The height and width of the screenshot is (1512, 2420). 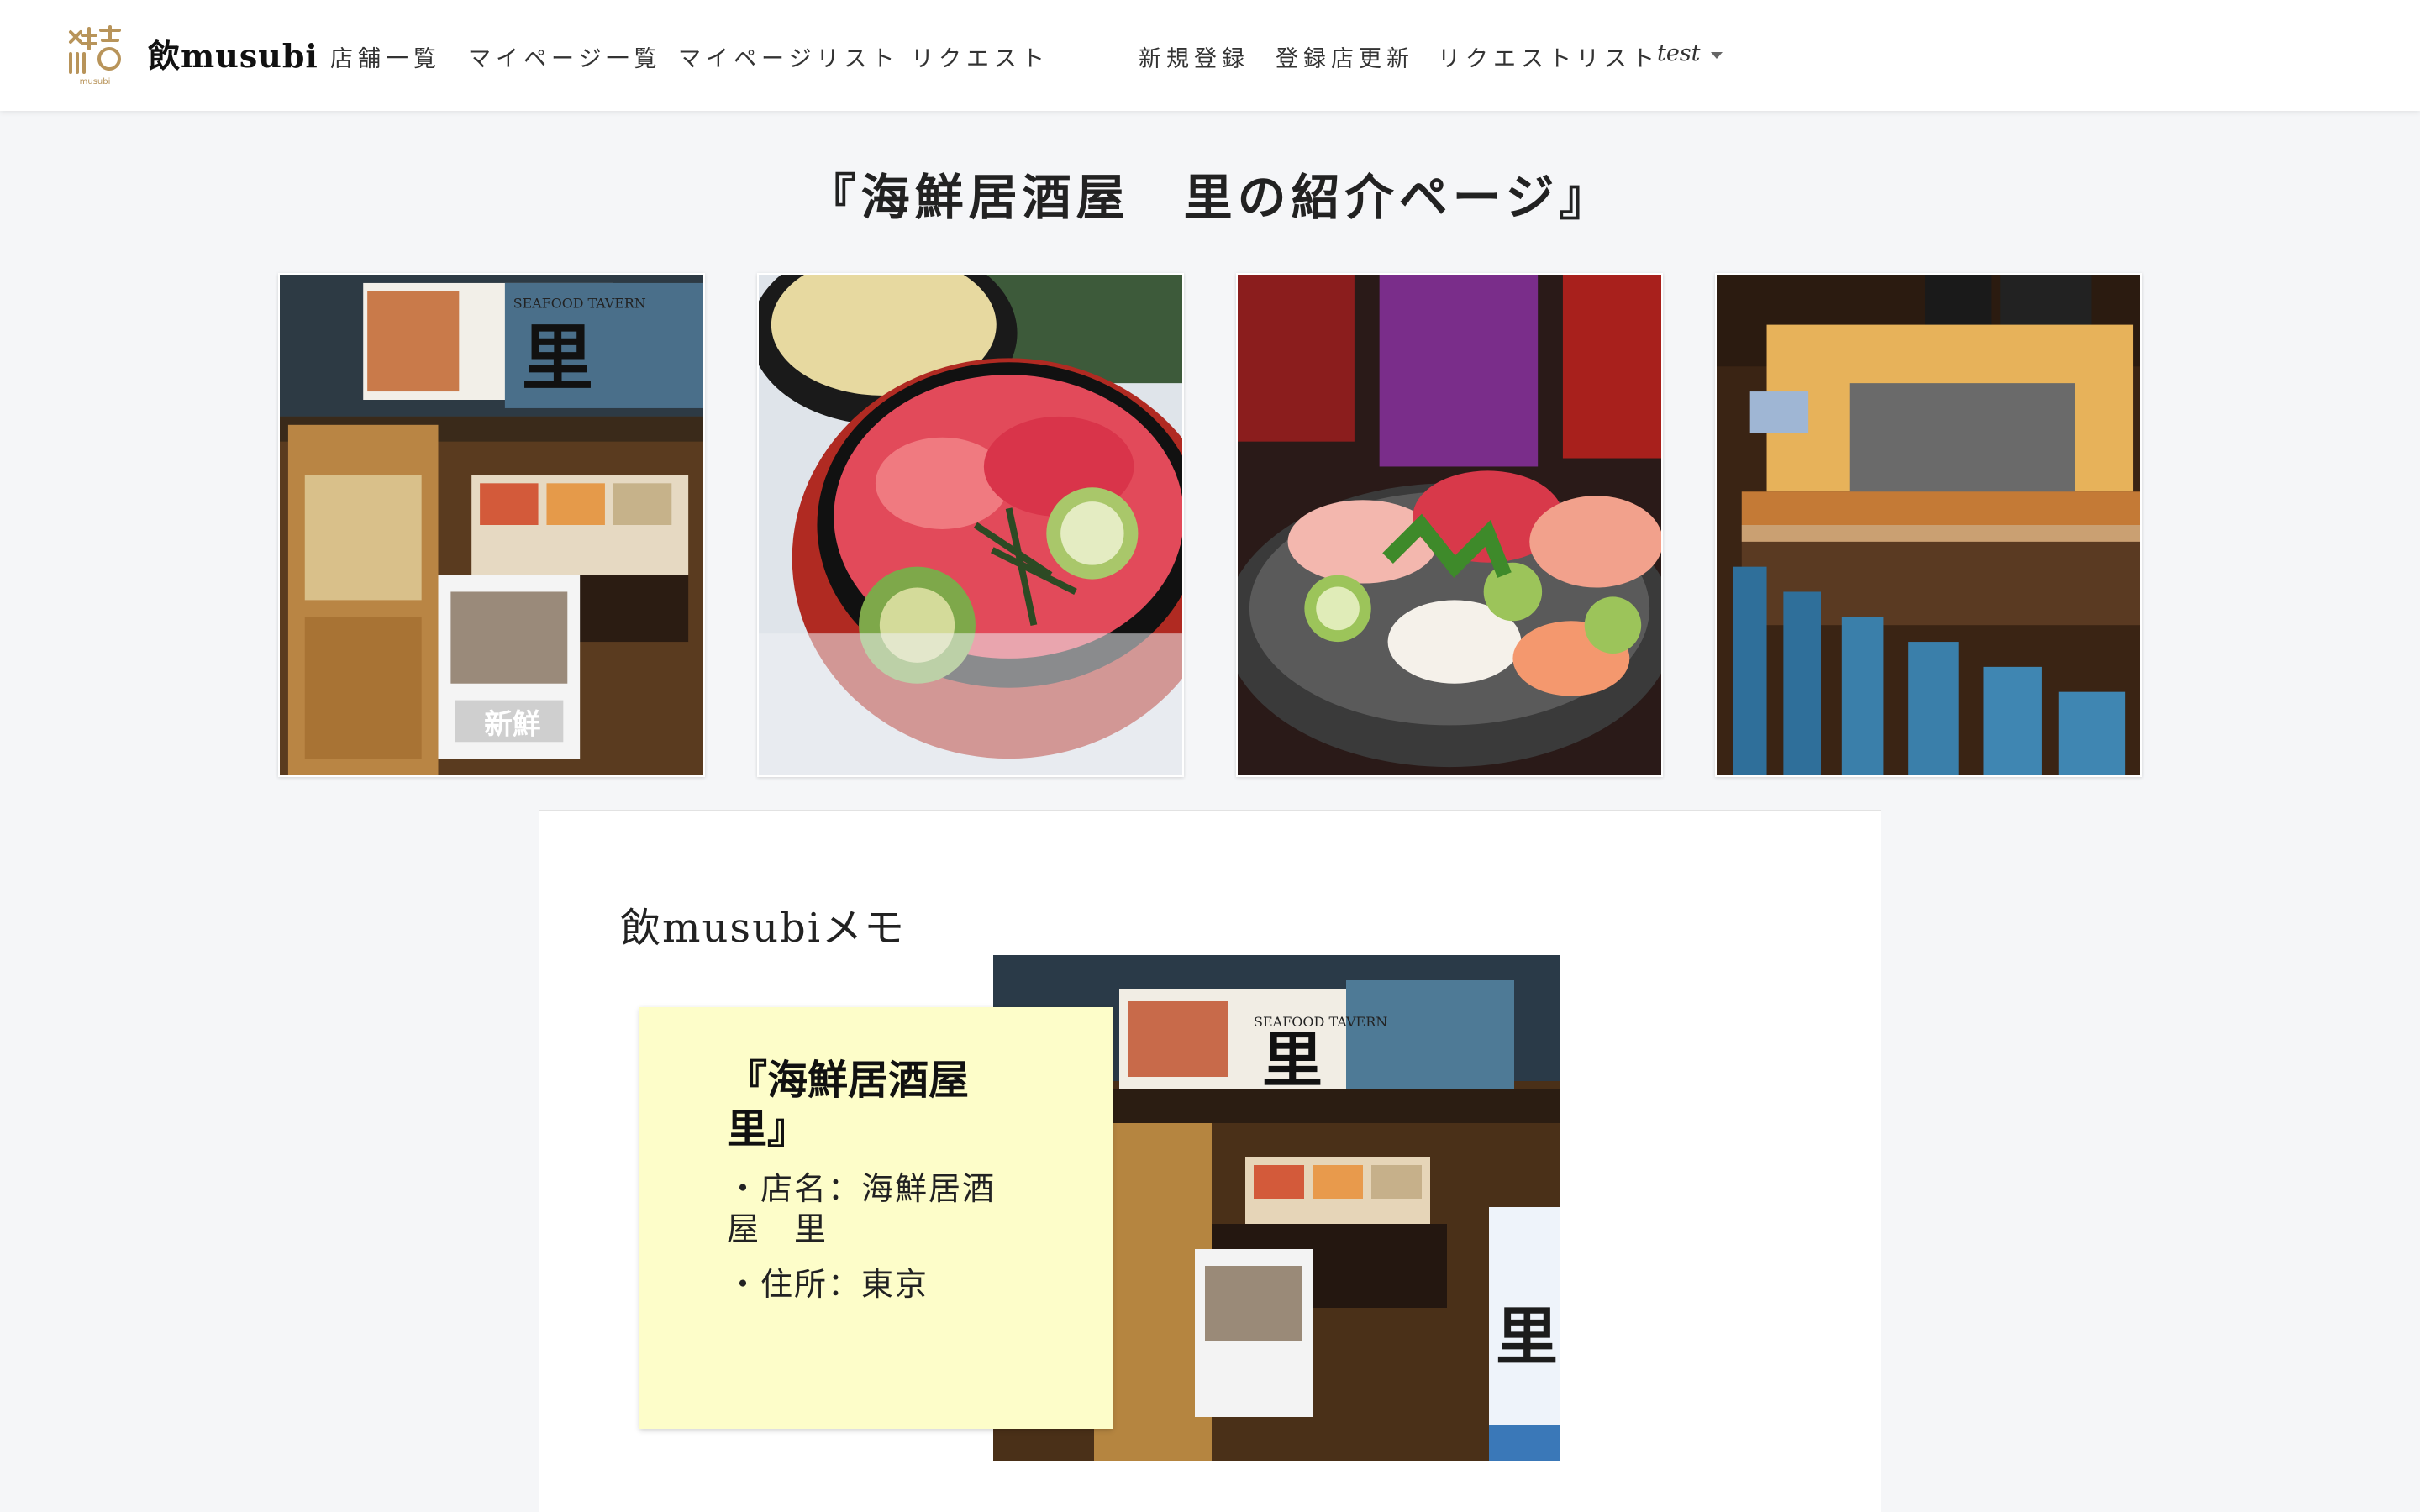 What do you see at coordinates (1679, 53) in the screenshot?
I see `user-dropdown: test` at bounding box center [1679, 53].